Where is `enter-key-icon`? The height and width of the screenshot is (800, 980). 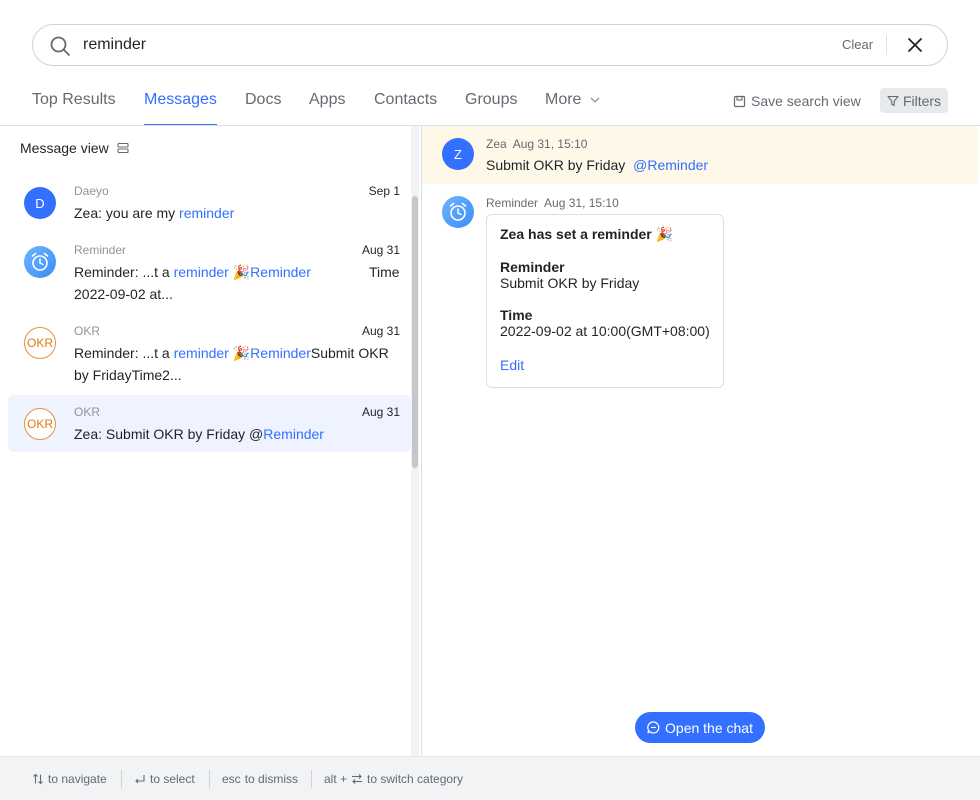 enter-key-icon is located at coordinates (140, 779).